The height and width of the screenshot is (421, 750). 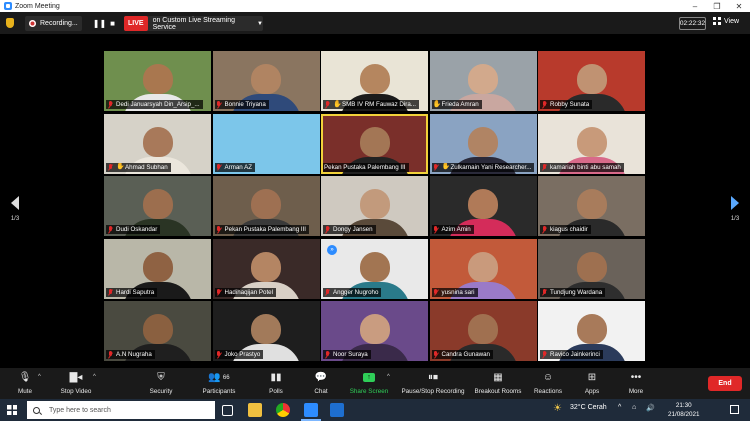 What do you see at coordinates (121, 410) in the screenshot?
I see `taskbar-search-box: Type here to search` at bounding box center [121, 410].